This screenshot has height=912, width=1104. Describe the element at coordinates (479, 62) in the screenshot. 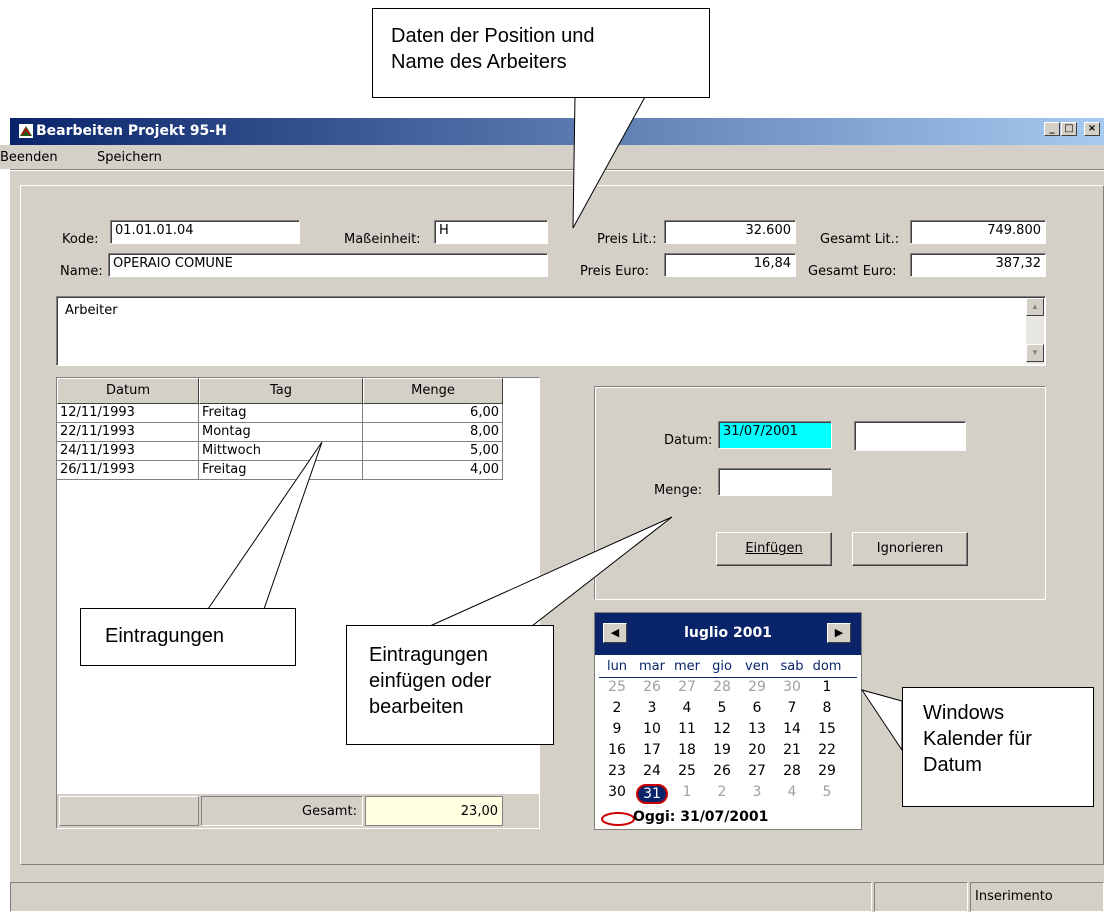

I see `callout-top-line2: Name des Arbeiters` at that location.